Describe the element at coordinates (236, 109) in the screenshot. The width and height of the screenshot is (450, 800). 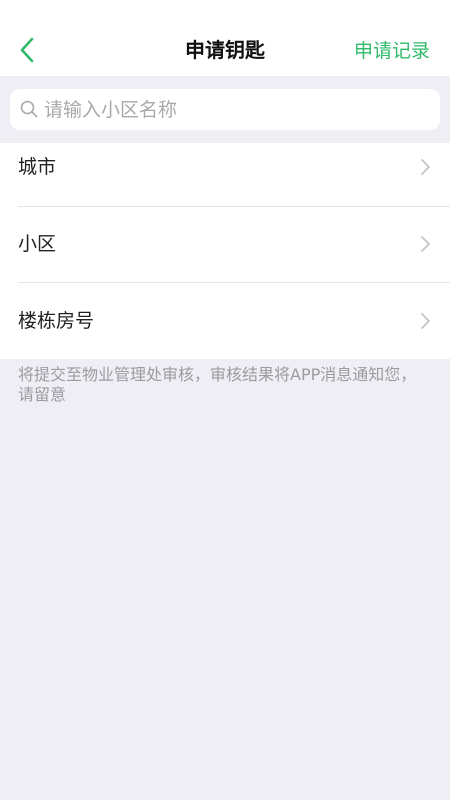
I see `search-input` at that location.